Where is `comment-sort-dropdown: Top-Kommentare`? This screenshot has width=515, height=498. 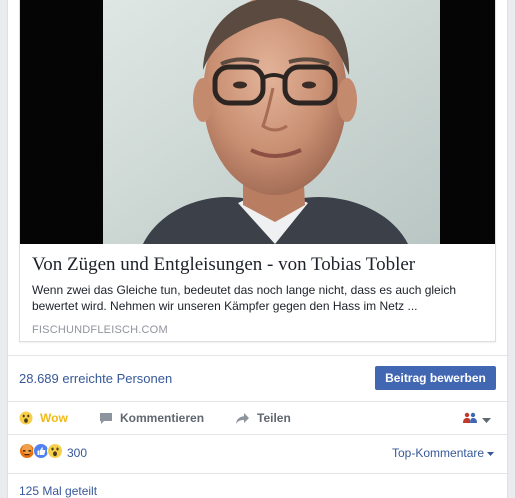 comment-sort-dropdown: Top-Kommentare is located at coordinates (443, 453).